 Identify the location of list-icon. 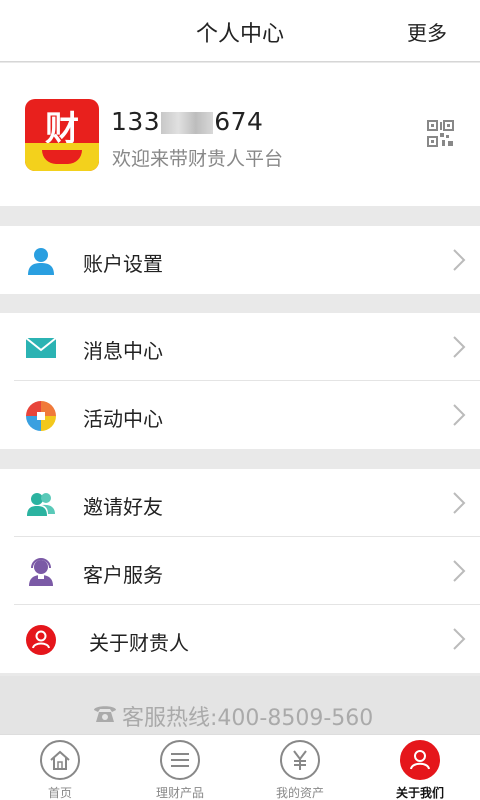
(180, 760).